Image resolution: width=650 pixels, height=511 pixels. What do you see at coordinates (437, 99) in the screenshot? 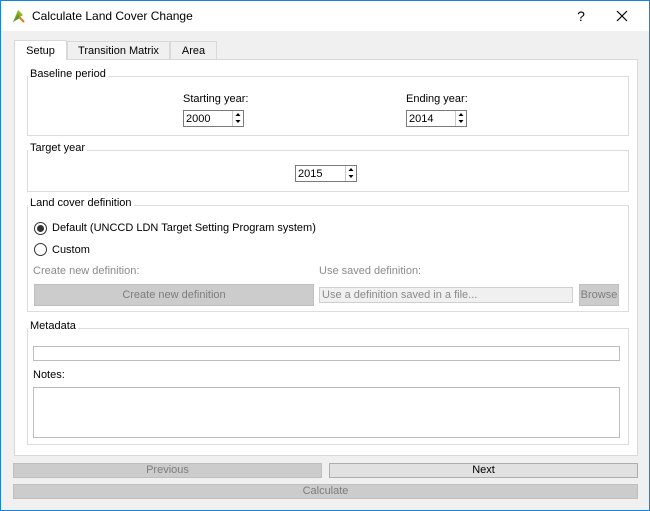
I see `ending-year-label: Ending year:` at bounding box center [437, 99].